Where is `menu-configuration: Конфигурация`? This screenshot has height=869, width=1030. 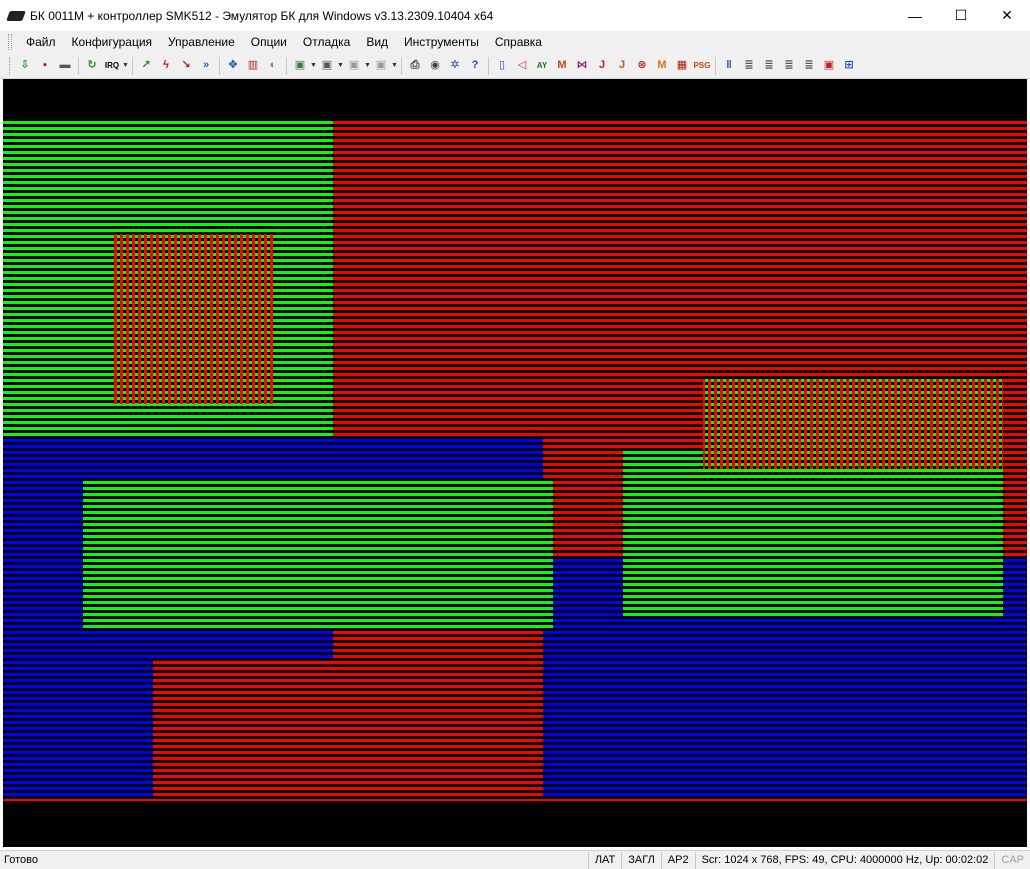 menu-configuration: Конфигурация is located at coordinates (112, 42).